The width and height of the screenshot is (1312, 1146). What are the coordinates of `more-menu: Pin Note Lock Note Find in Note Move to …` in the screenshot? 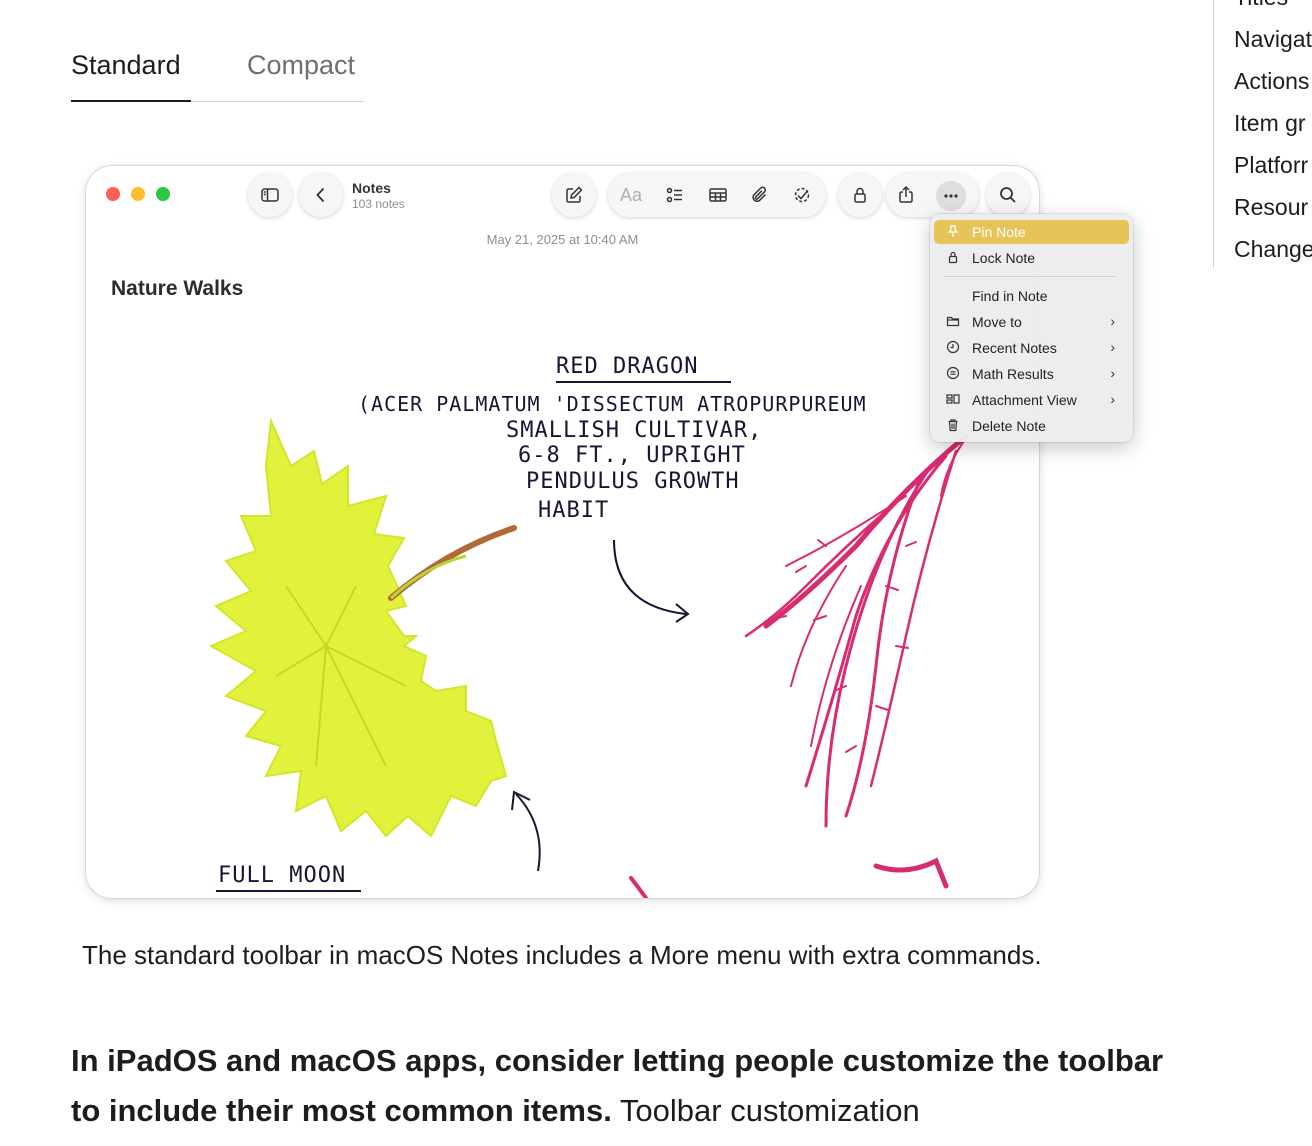 It's located at (1031, 328).